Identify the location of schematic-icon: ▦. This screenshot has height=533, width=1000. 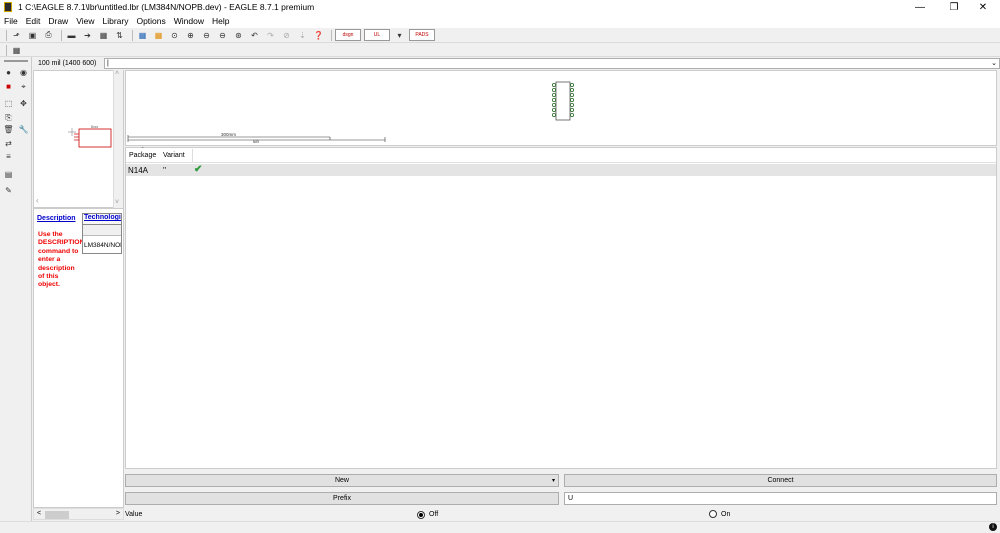
(158, 35).